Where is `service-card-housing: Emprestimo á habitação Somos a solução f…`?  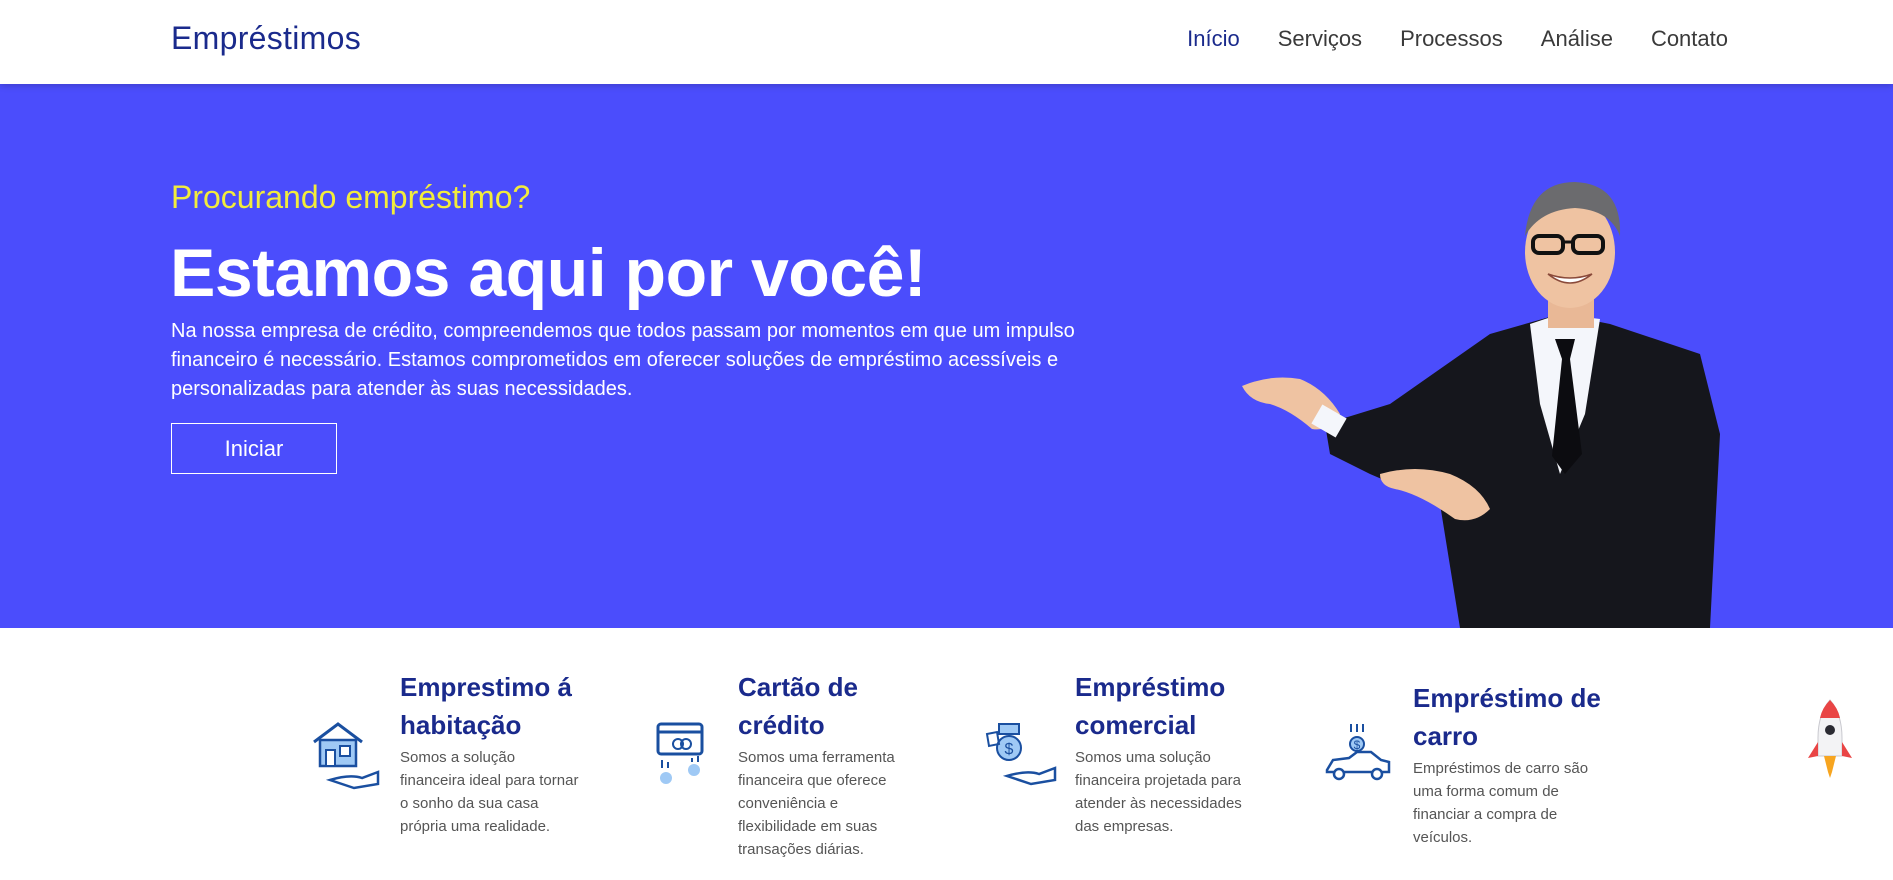
service-card-housing: Emprestimo á habitação Somos a solução f… is located at coordinates (475, 768).